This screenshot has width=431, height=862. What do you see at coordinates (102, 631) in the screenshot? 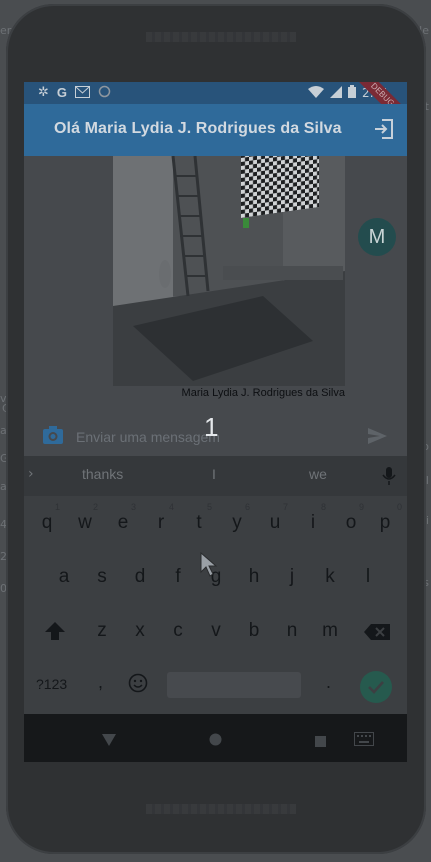
I see `key-z: z` at bounding box center [102, 631].